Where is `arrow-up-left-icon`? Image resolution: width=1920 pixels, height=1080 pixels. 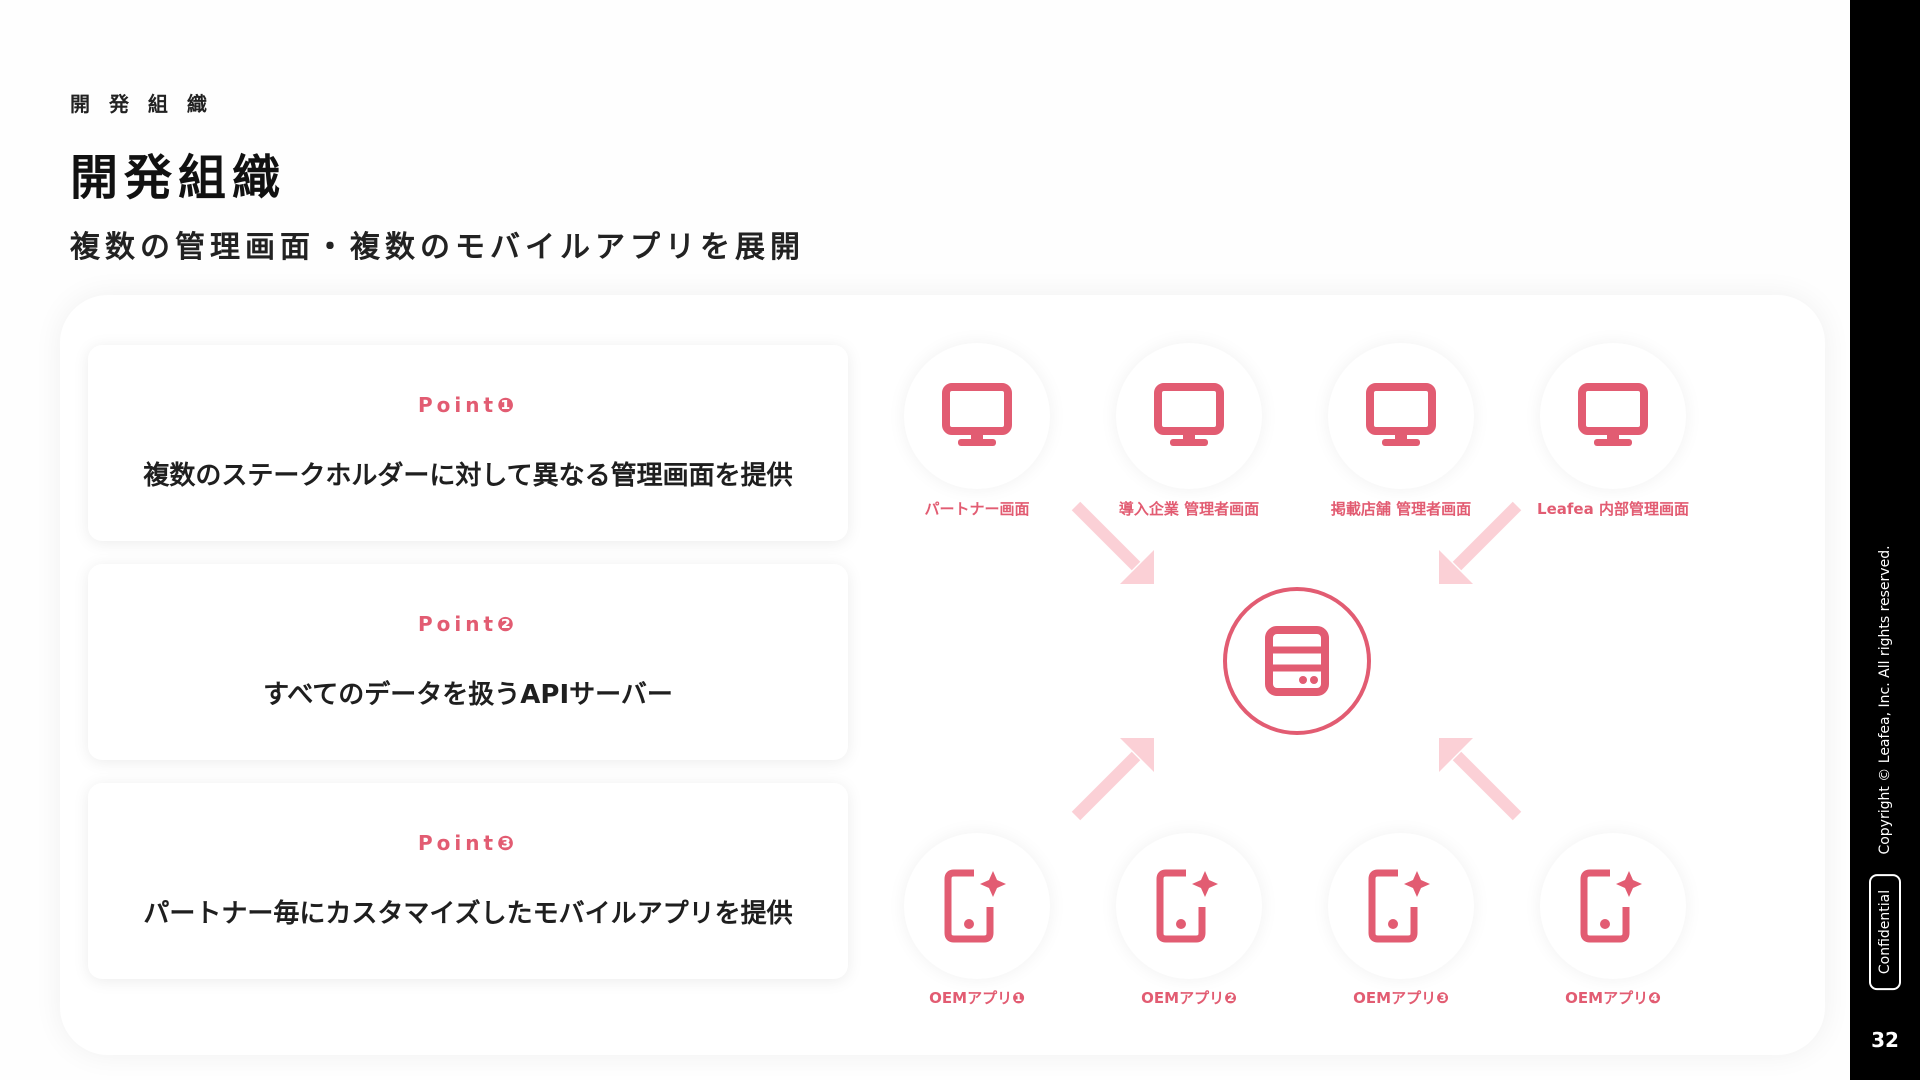
arrow-up-left-icon is located at coordinates (1480, 779).